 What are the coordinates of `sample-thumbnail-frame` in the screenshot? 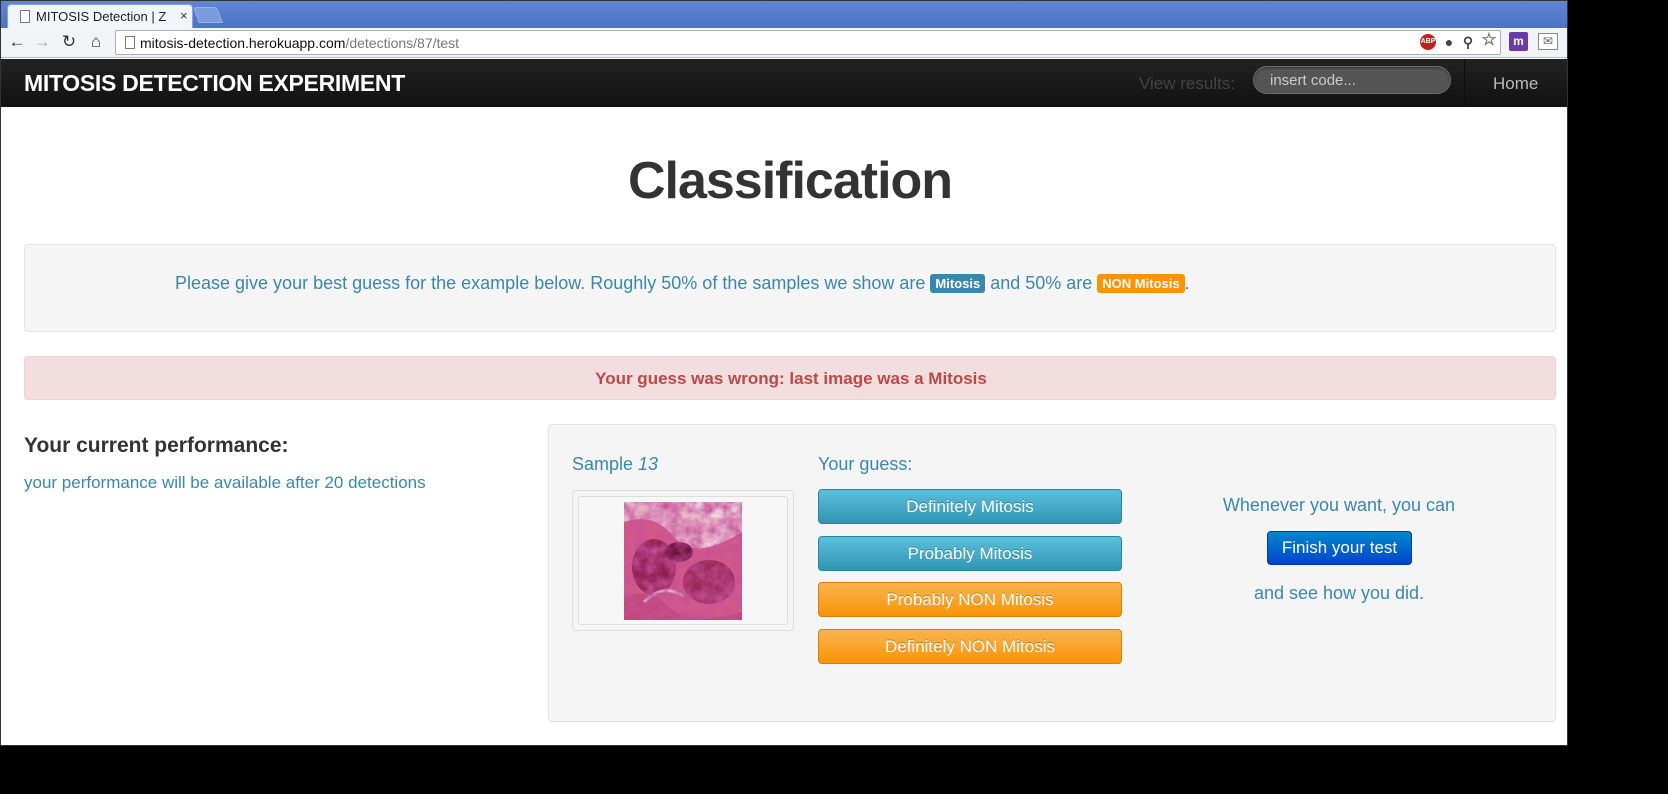 It's located at (683, 560).